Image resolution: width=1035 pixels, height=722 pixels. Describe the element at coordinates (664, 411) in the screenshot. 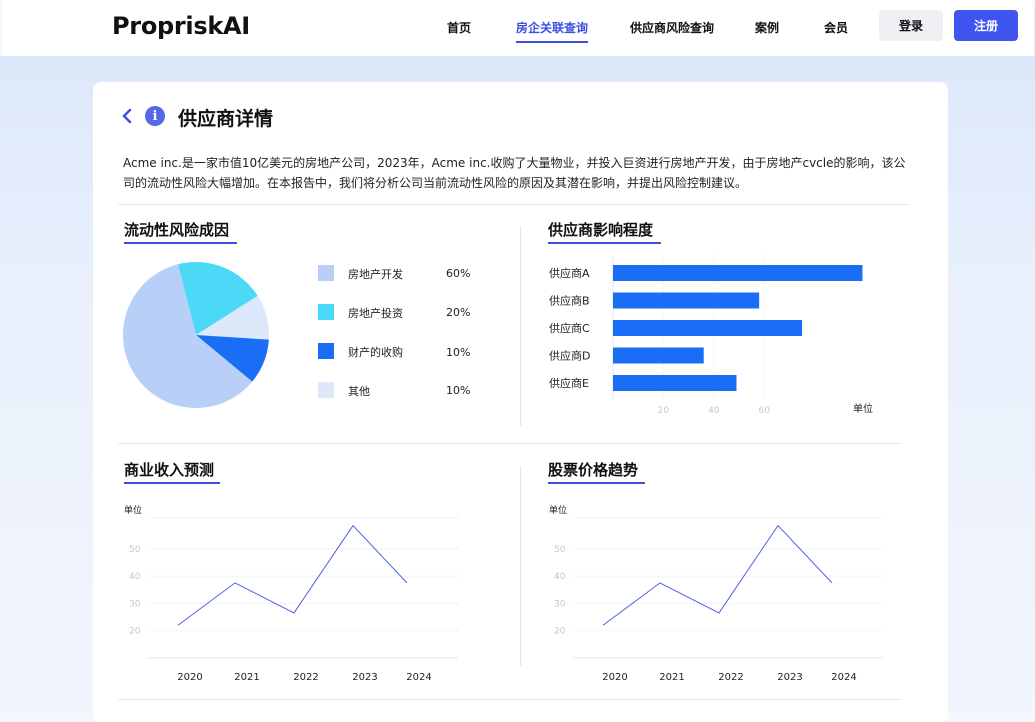

I see `bar-x-tick: 20` at that location.